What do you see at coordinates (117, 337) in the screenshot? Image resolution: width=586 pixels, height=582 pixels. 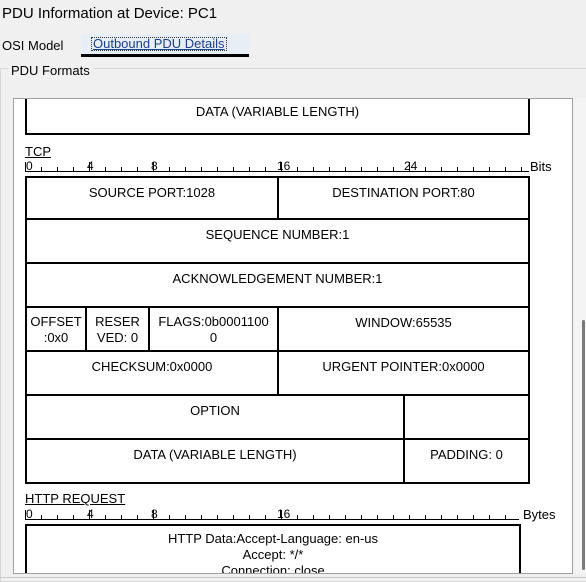 I see `tcp-reserved-line2: VED: 0` at bounding box center [117, 337].